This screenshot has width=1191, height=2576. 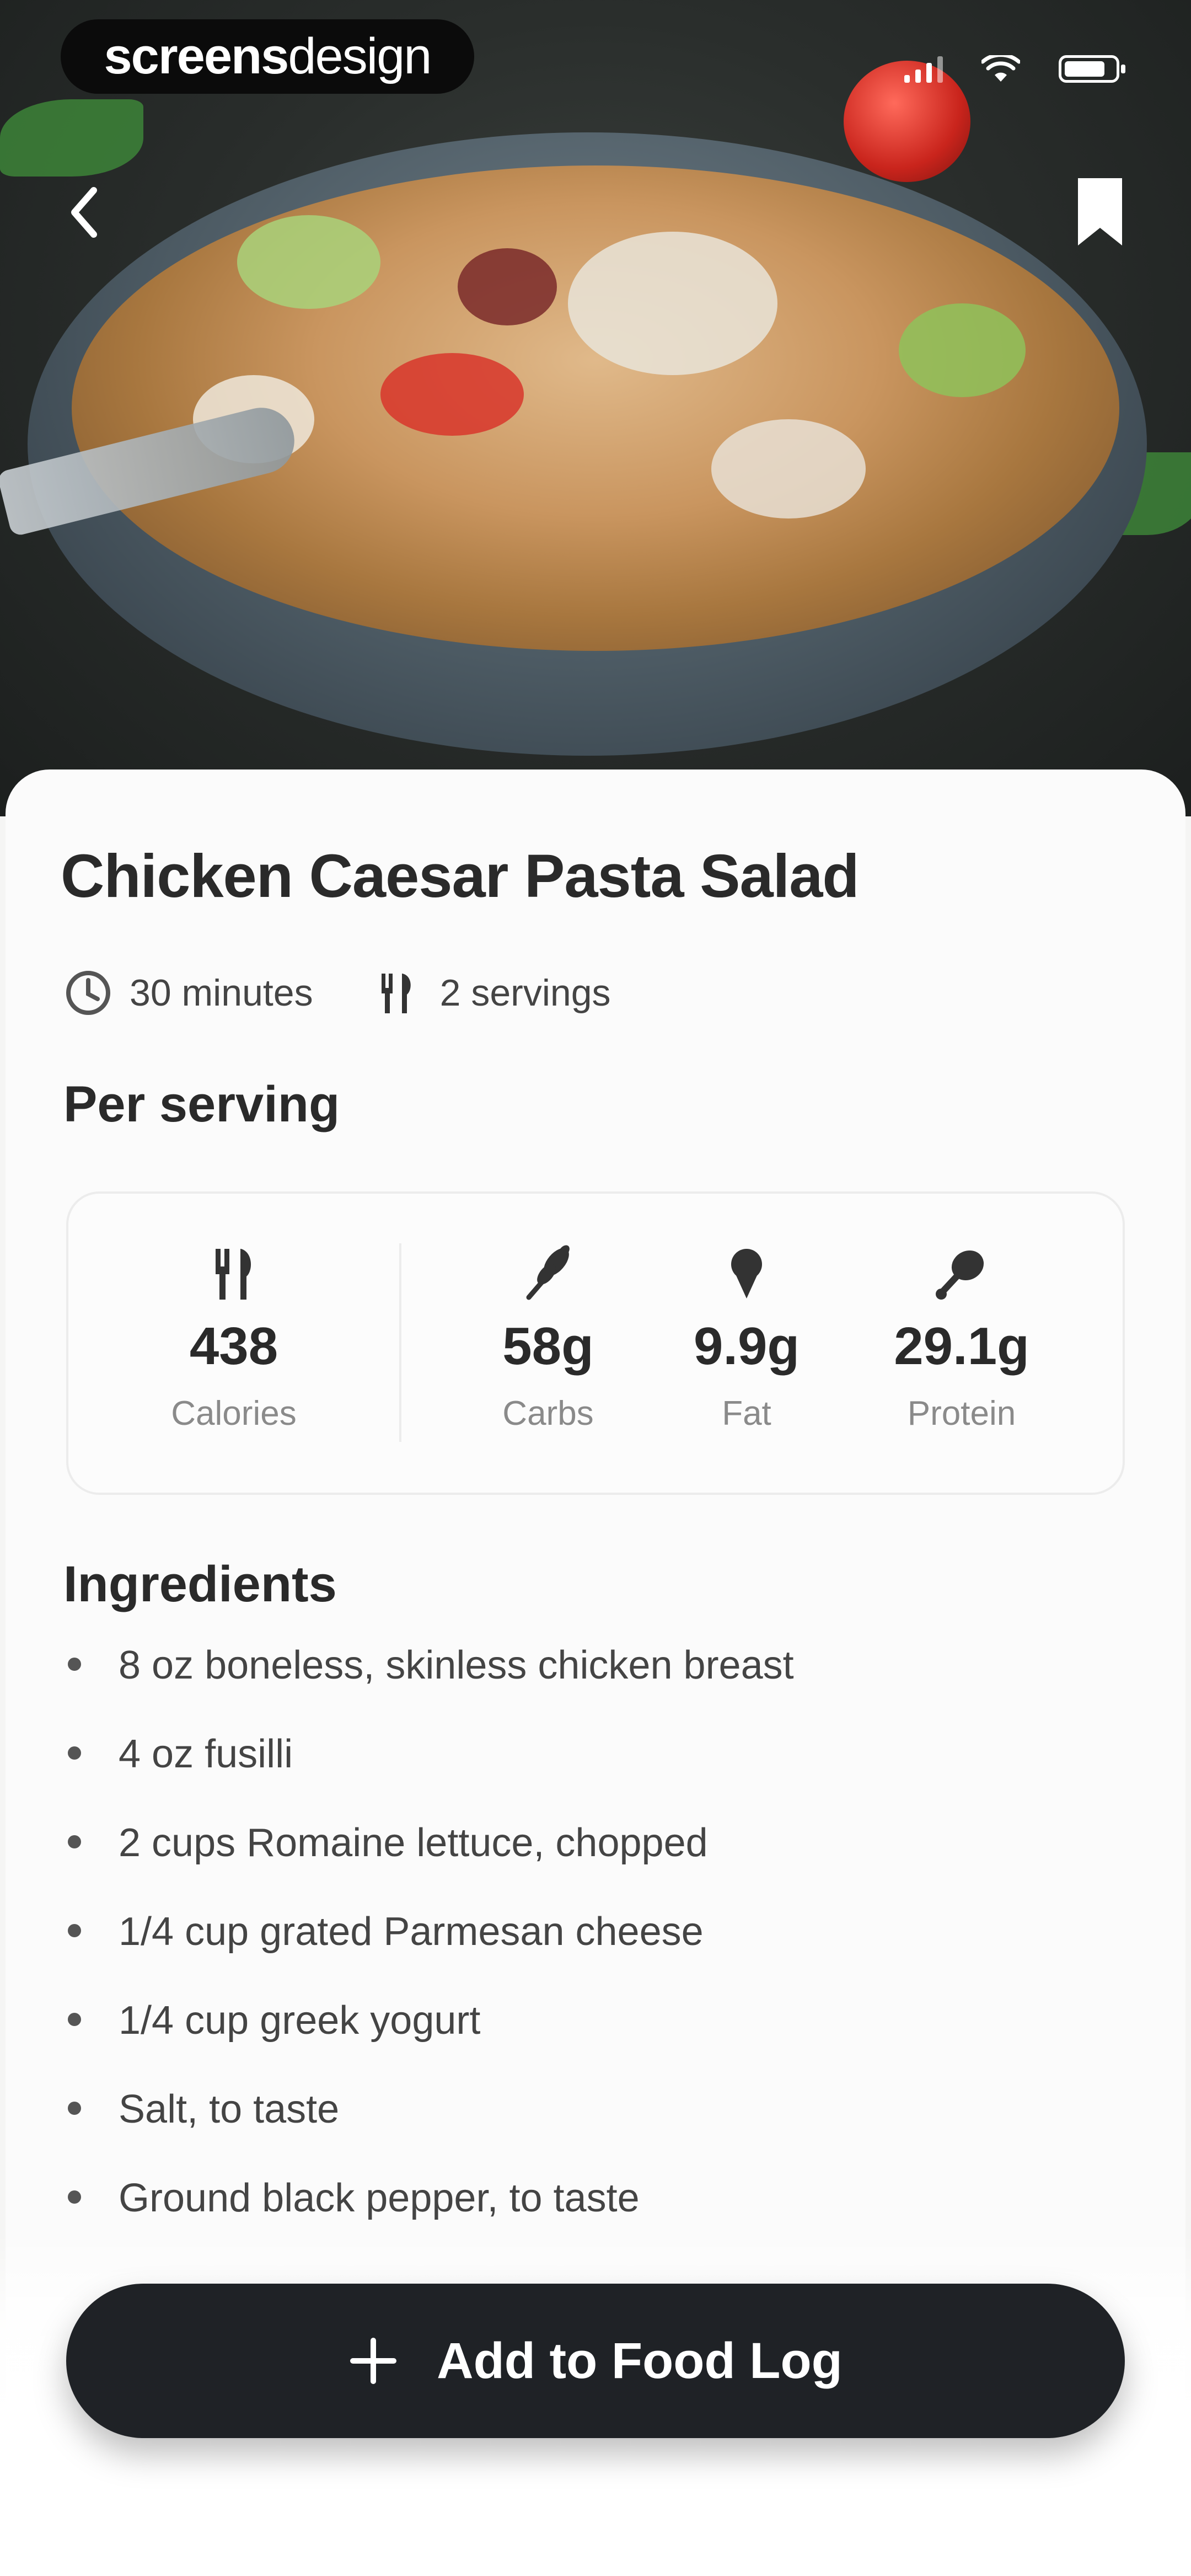 I want to click on plus-icon, so click(x=373, y=2361).